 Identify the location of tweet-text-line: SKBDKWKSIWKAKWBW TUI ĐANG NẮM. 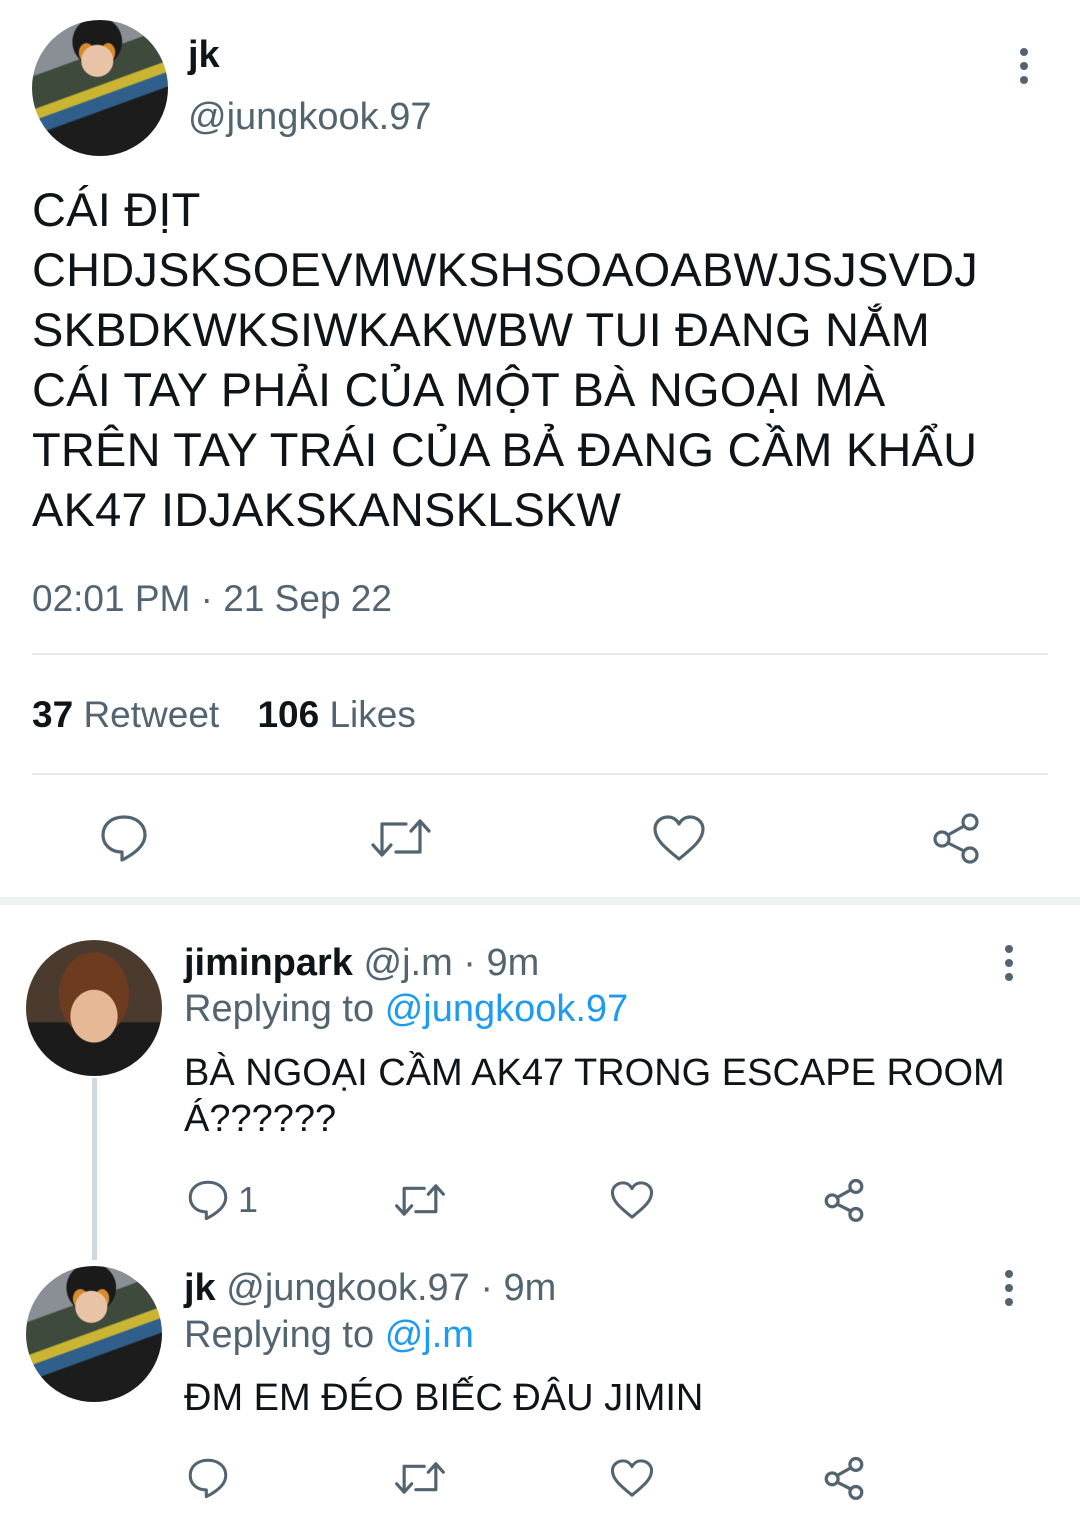
(481, 329).